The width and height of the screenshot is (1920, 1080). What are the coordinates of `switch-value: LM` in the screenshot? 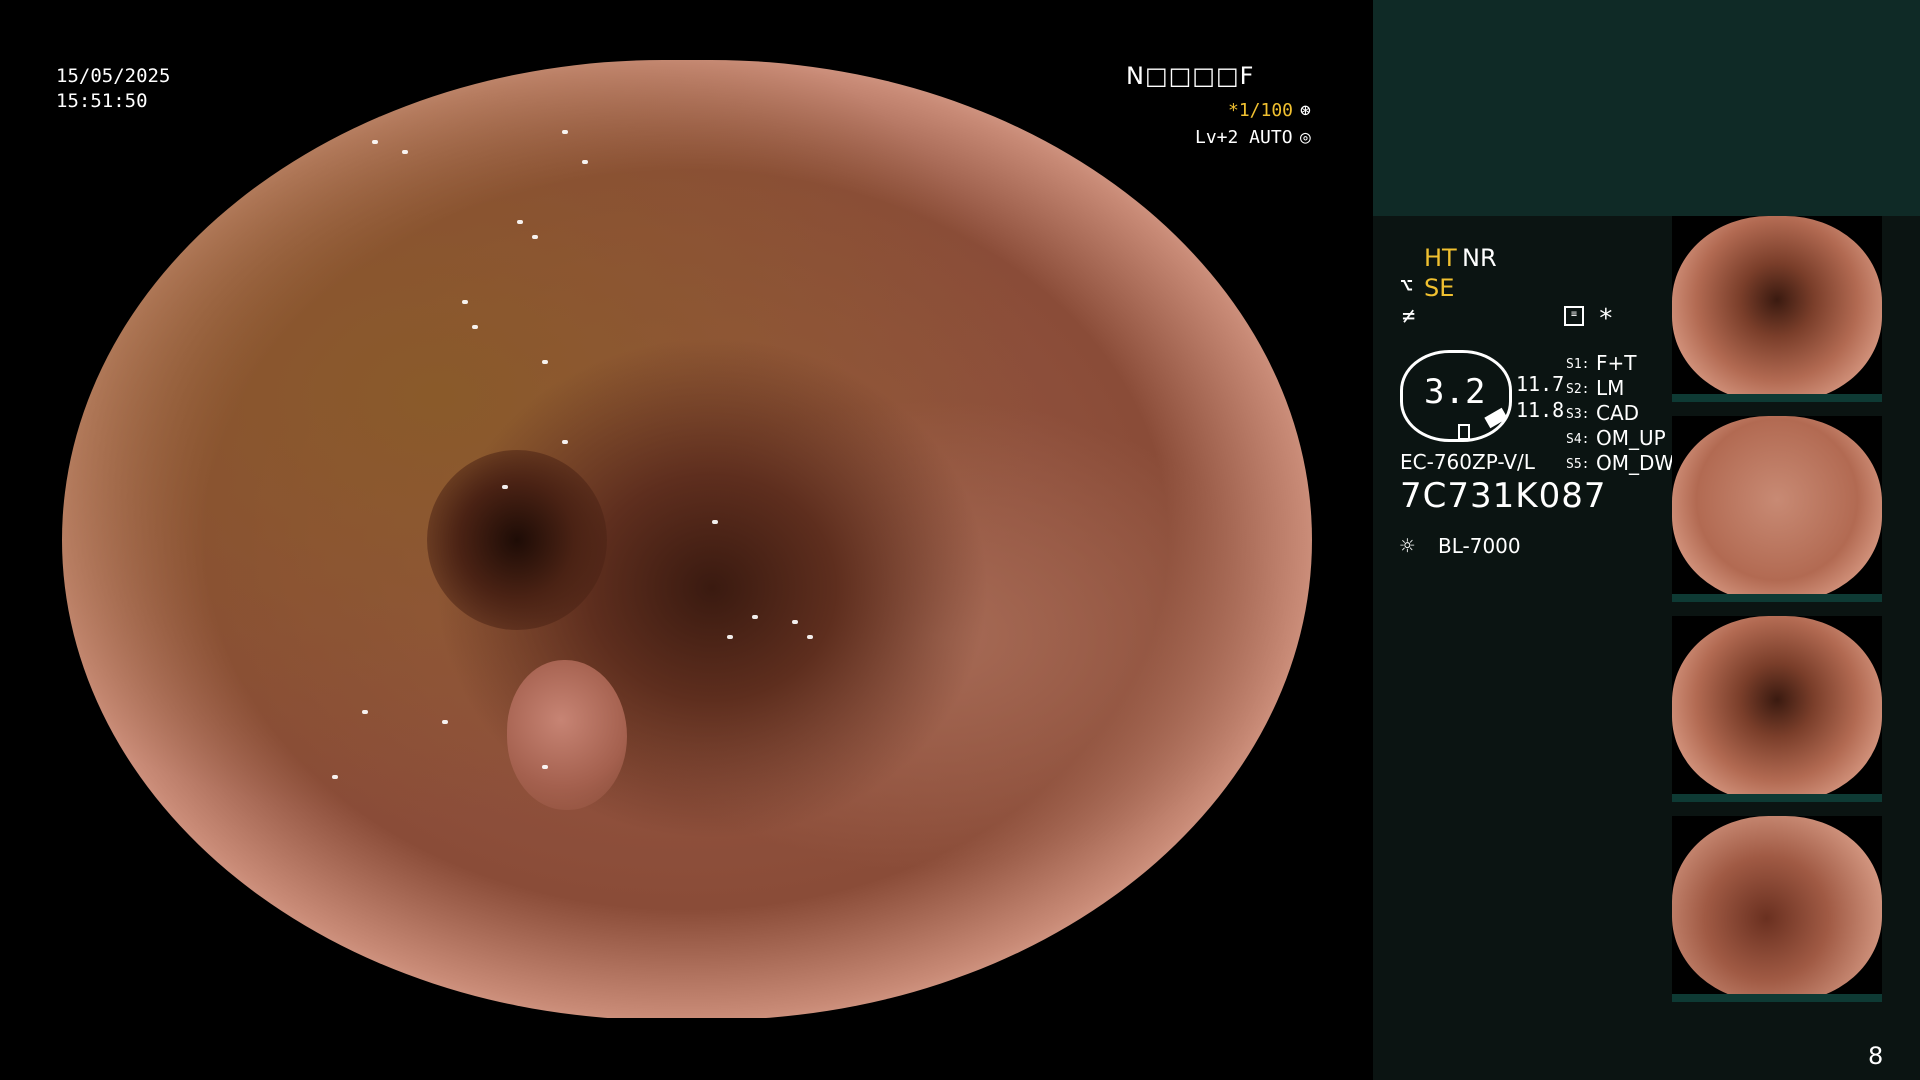 It's located at (1610, 388).